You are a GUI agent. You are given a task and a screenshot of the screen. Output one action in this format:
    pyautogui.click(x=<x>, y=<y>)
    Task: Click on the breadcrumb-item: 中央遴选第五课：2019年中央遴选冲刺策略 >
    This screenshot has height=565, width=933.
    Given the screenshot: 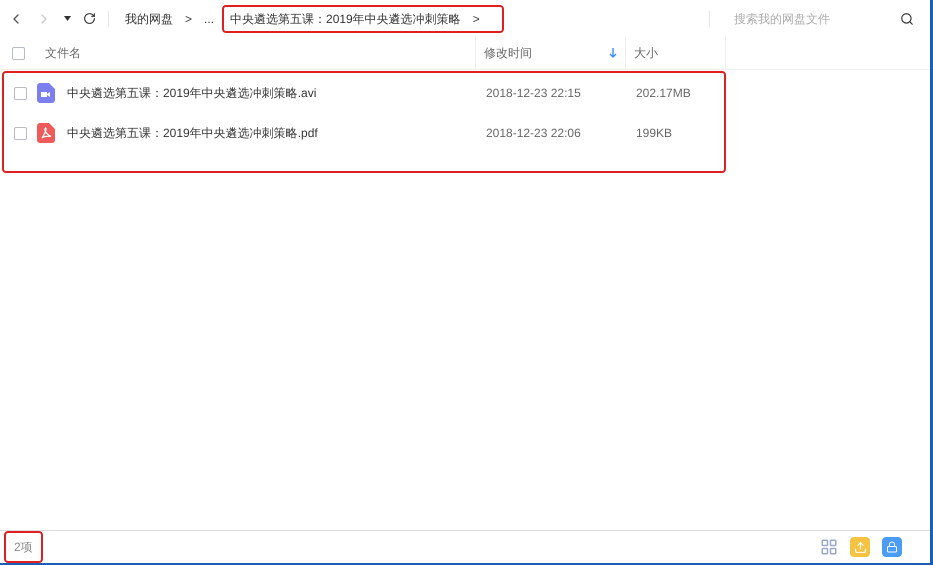 What is the action you would take?
    pyautogui.click(x=363, y=18)
    